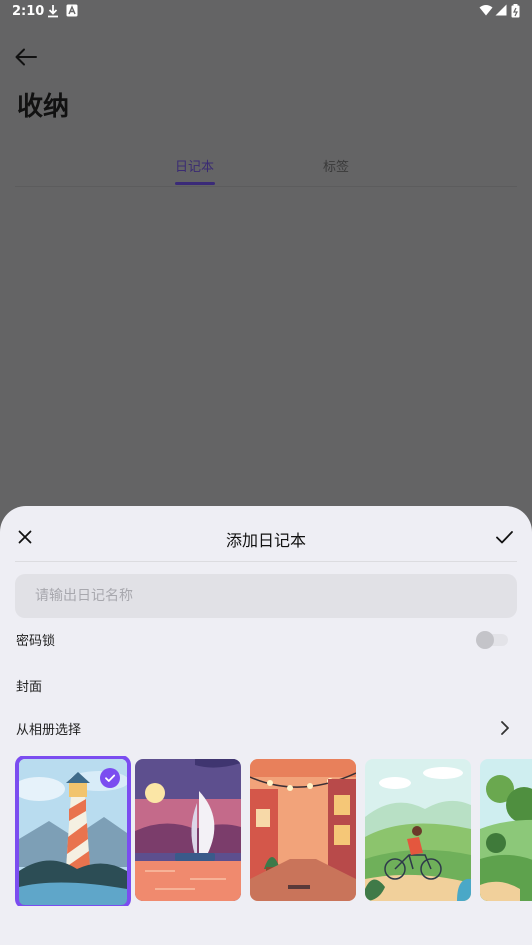 This screenshot has height=945, width=532. Describe the element at coordinates (266, 596) in the screenshot. I see `diary-name-input` at that location.